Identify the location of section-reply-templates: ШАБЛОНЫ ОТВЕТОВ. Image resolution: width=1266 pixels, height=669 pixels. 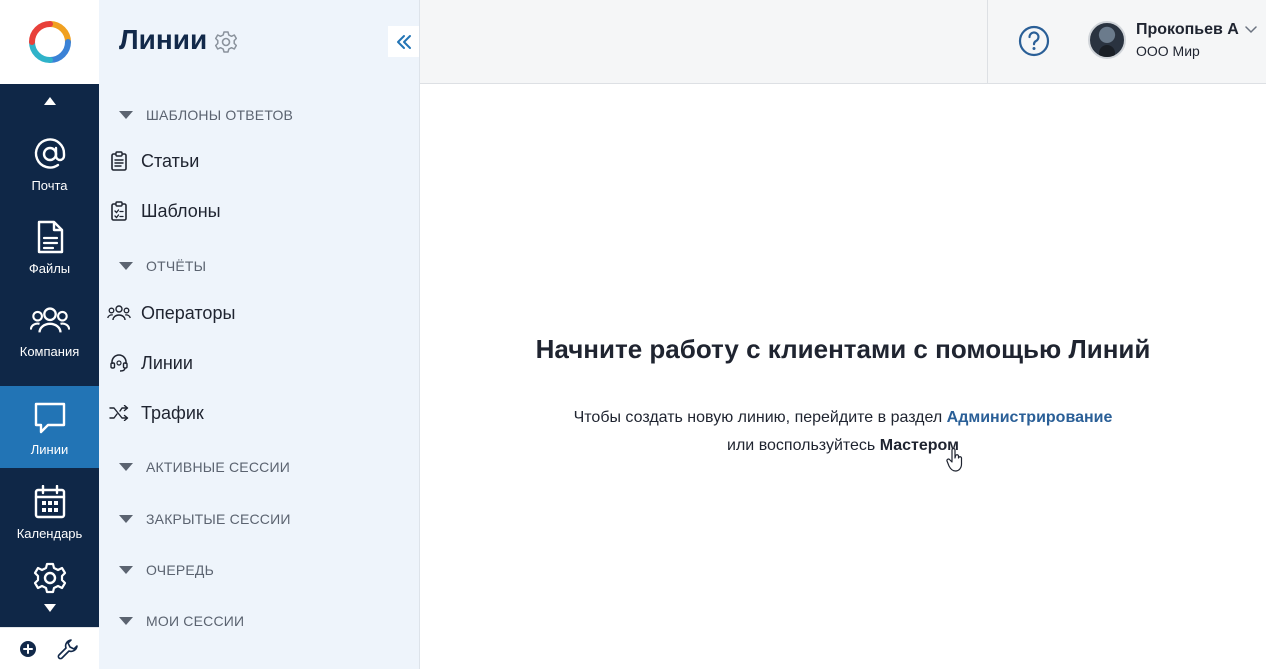
(206, 115).